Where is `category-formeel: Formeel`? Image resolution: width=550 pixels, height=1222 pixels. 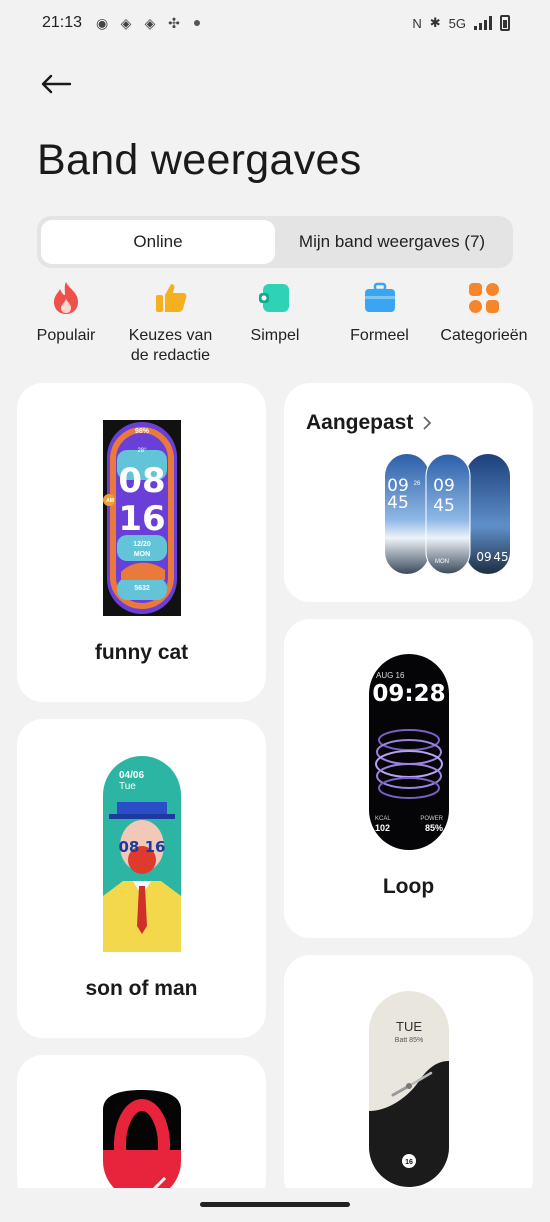 category-formeel: Formeel is located at coordinates (380, 322).